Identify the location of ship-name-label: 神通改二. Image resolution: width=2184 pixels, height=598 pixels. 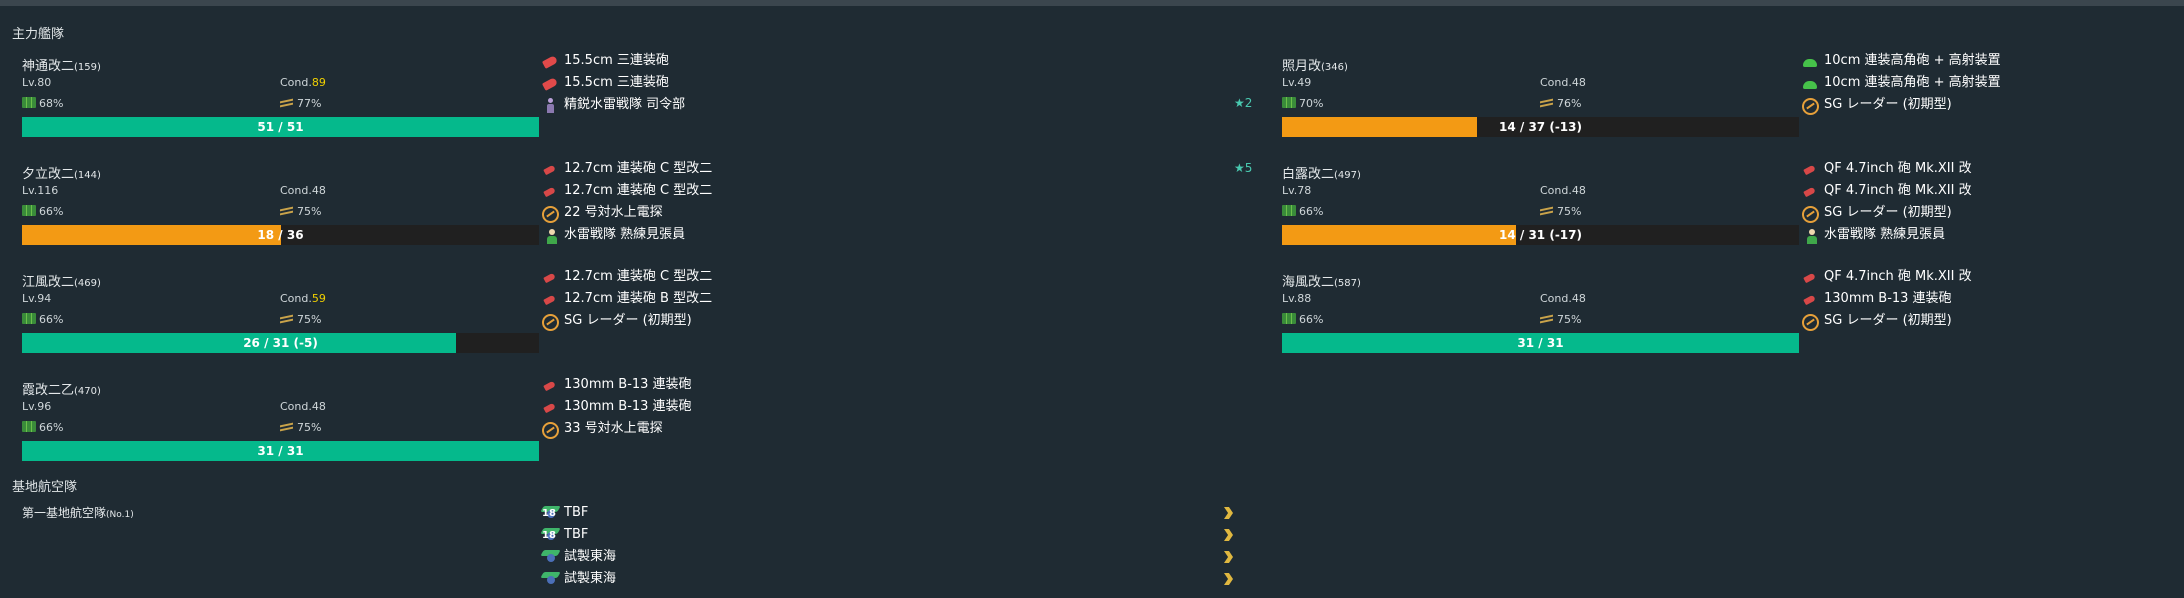
(48, 66).